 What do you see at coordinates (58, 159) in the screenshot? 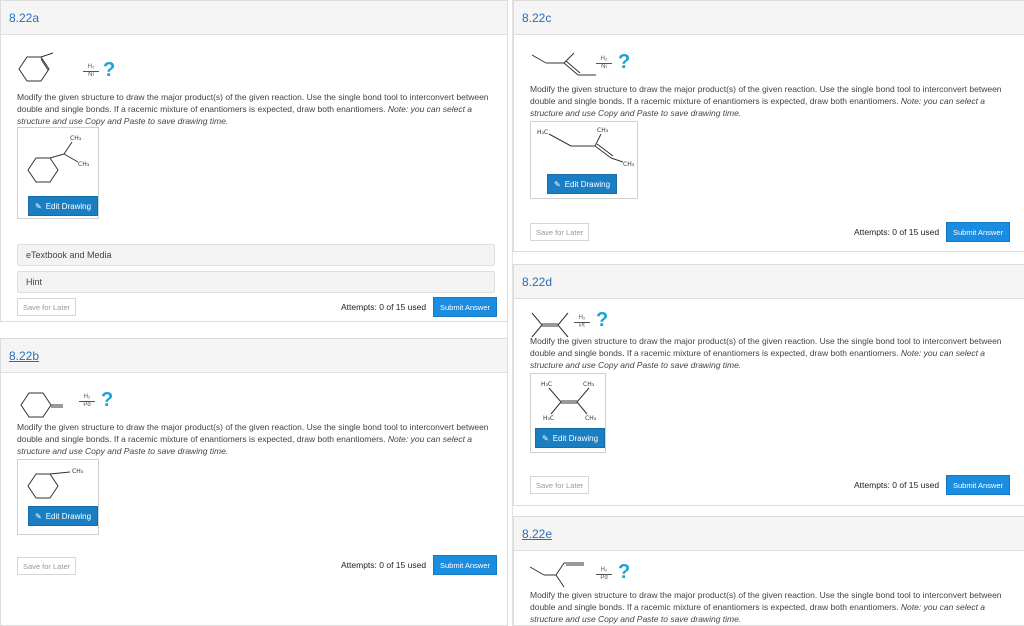
I see `product-structure: CH₃ CH₃` at bounding box center [58, 159].